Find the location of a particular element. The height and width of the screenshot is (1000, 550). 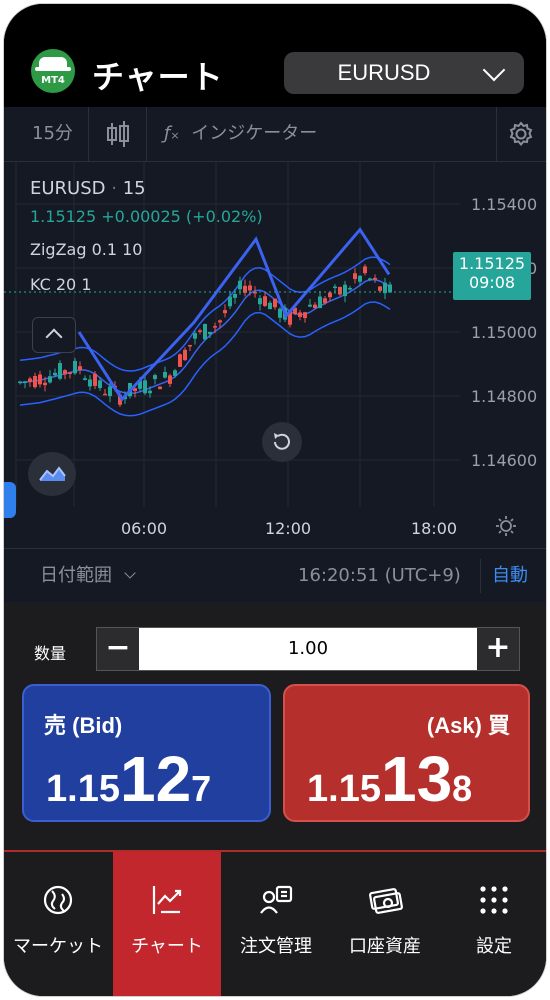

symbol-selector: EURUSD is located at coordinates (404, 73).